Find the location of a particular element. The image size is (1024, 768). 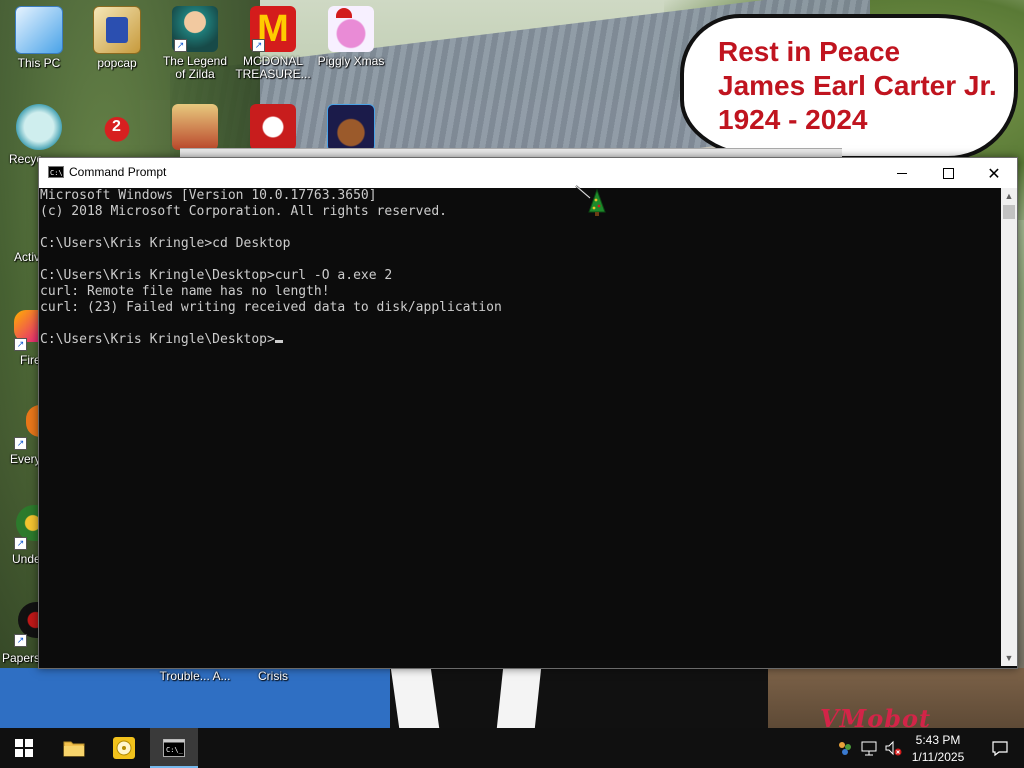

memorial-line: James Earl Carter Jr. is located at coordinates (857, 85).